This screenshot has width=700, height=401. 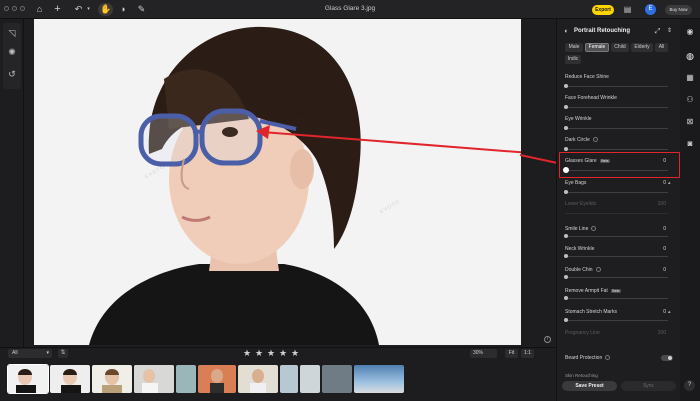 I want to click on panel-title: Portrait Retouching, so click(x=602, y=31).